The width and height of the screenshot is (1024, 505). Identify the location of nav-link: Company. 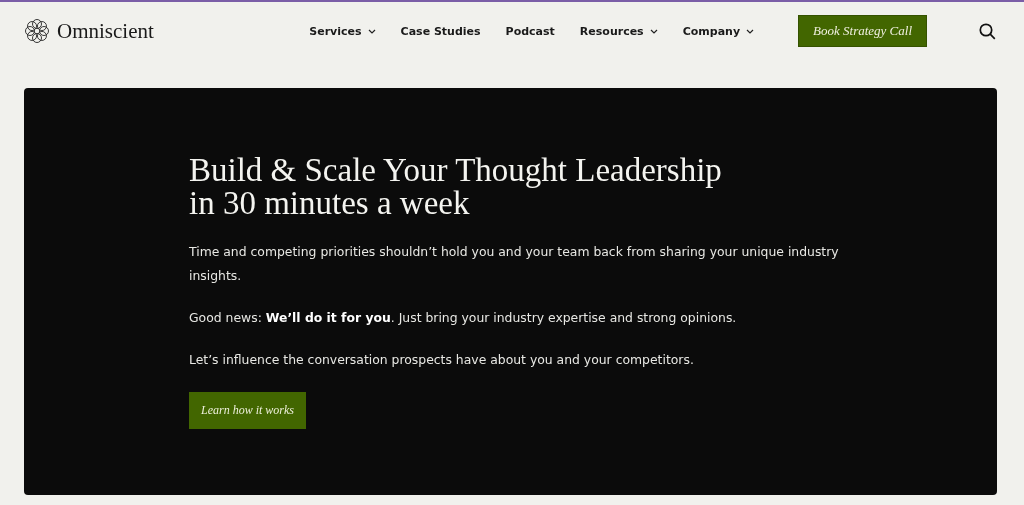
(718, 31).